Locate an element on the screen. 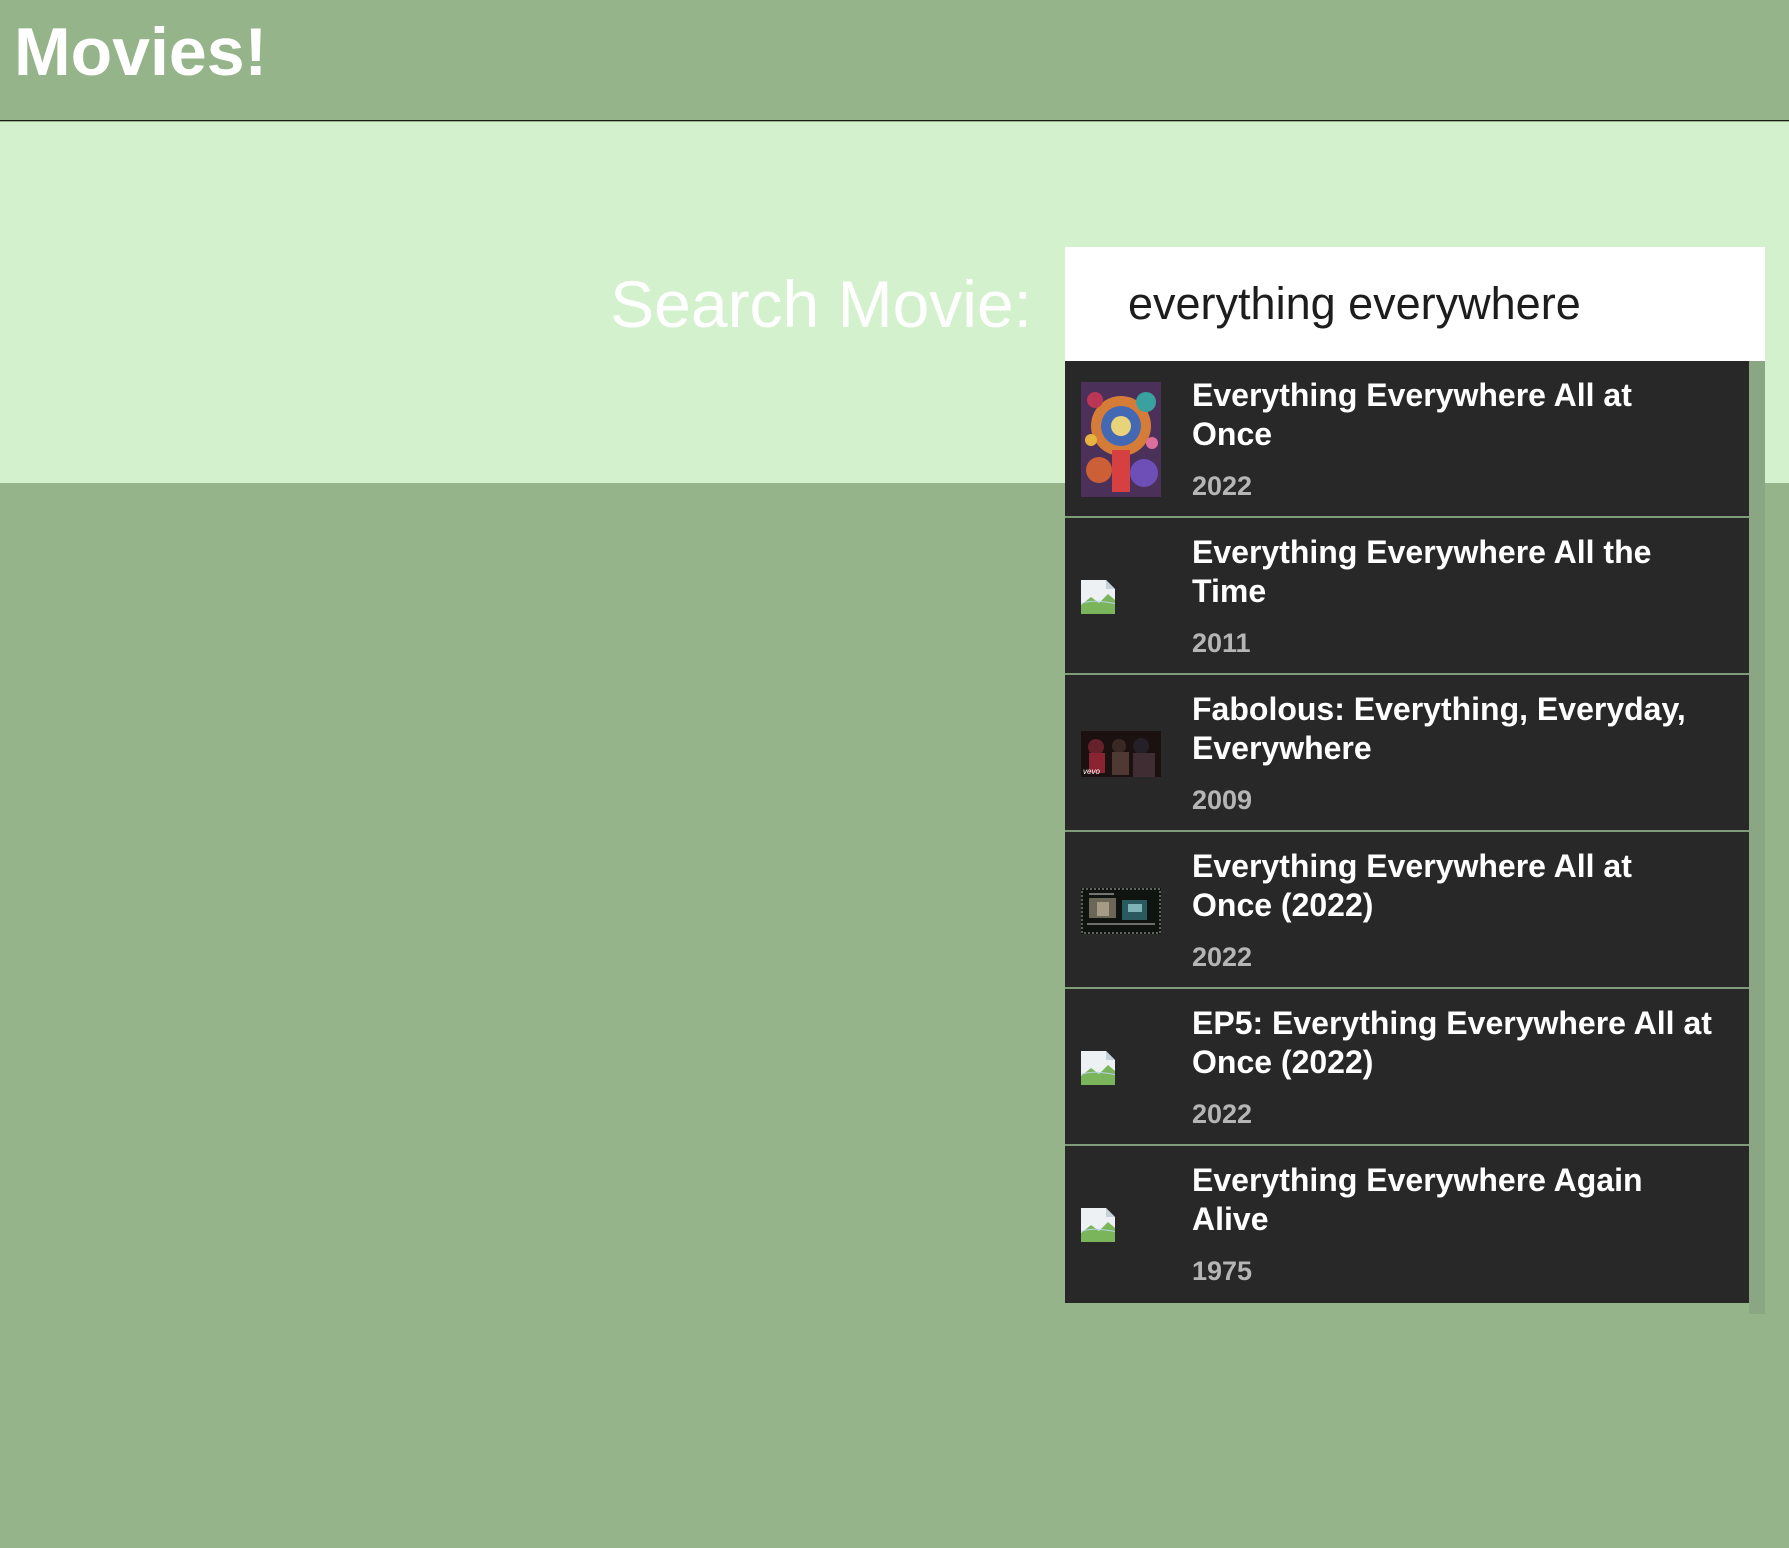 The image size is (1789, 1548). result-item: Everything Everywhere All the Time 2011 is located at coordinates (1407, 596).